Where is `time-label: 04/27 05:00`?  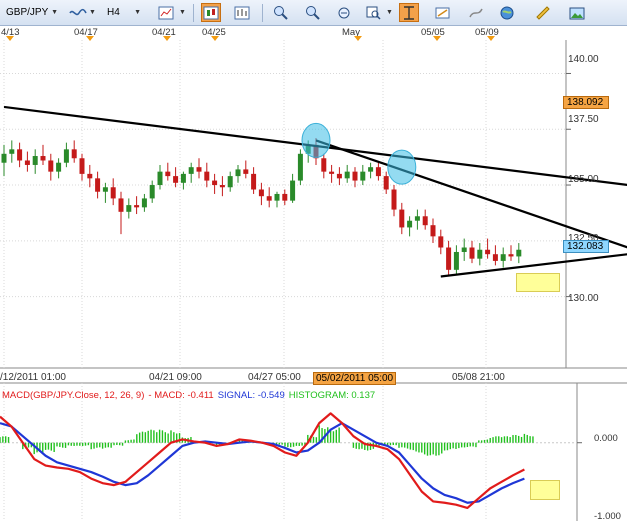 time-label: 04/27 05:00 is located at coordinates (274, 377).